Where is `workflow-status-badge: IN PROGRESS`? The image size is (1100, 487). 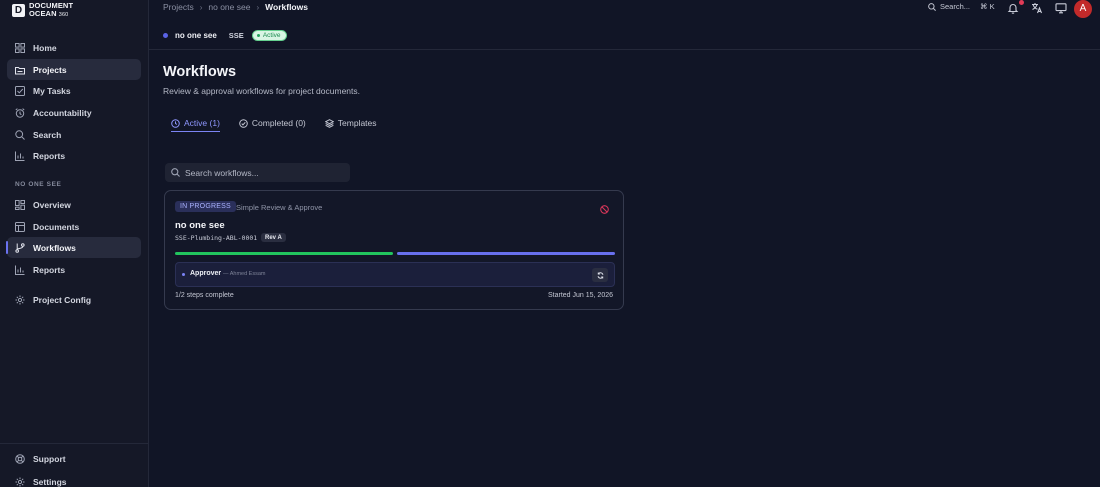 workflow-status-badge: IN PROGRESS is located at coordinates (205, 206).